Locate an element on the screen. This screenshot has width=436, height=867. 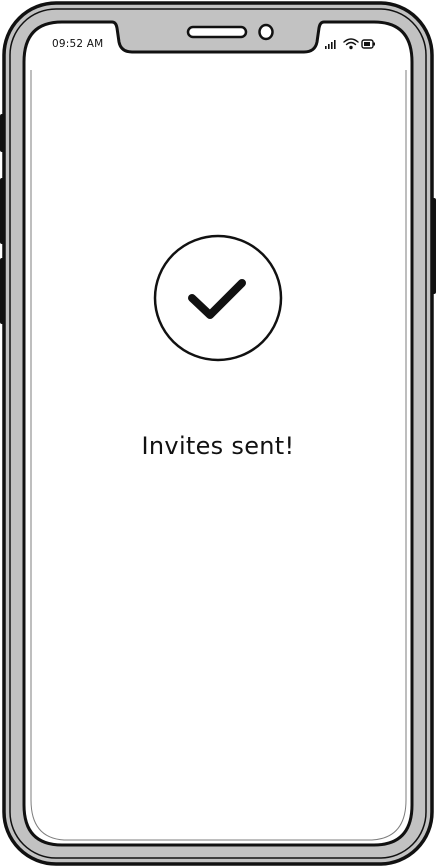
wifi-icon is located at coordinates (351, 44).